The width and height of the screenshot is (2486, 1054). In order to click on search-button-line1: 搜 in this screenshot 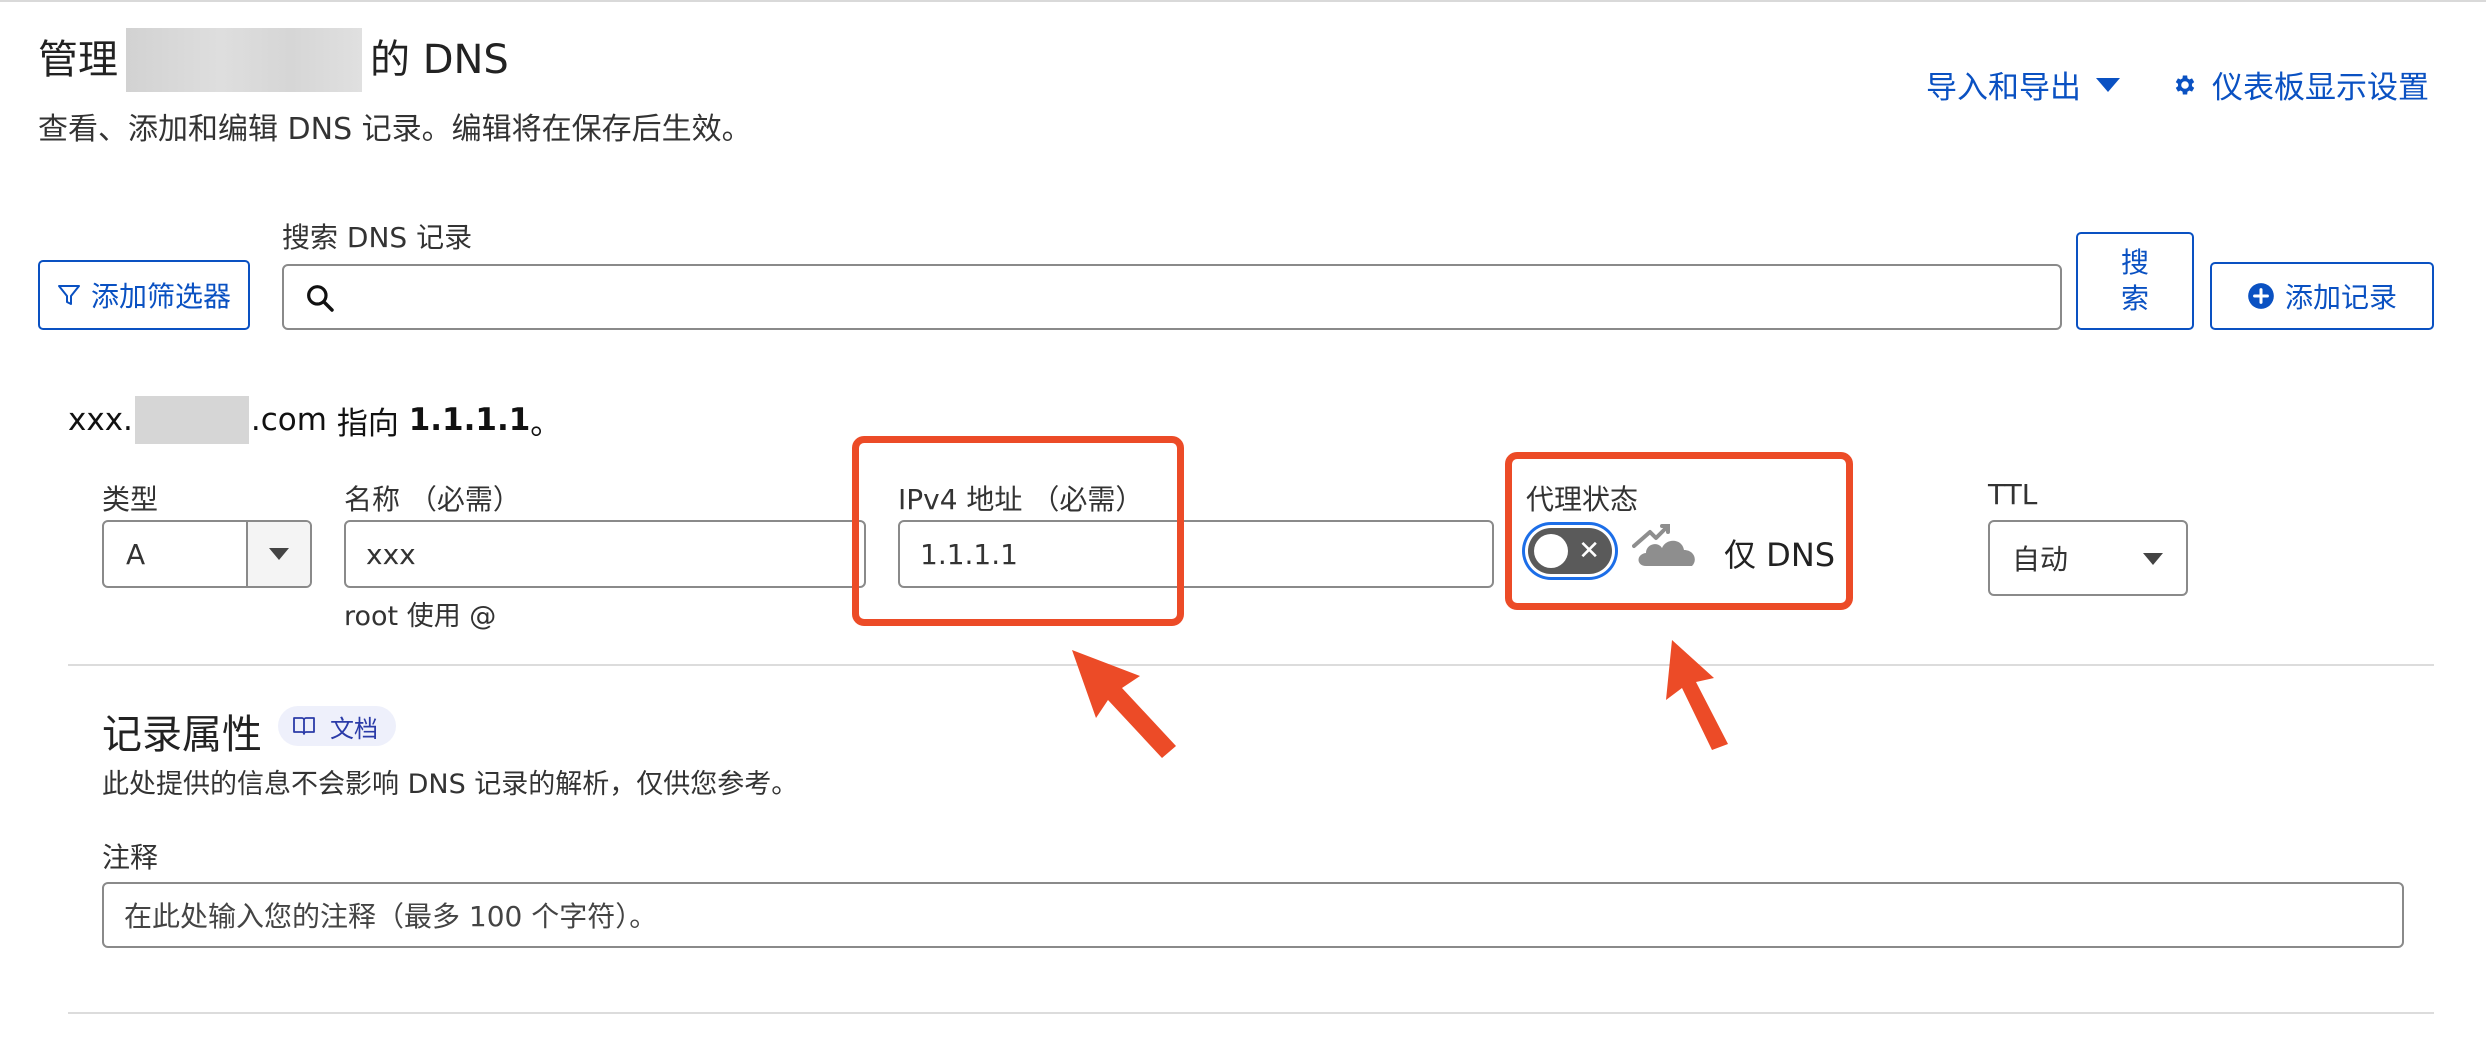, I will do `click(2134, 262)`.